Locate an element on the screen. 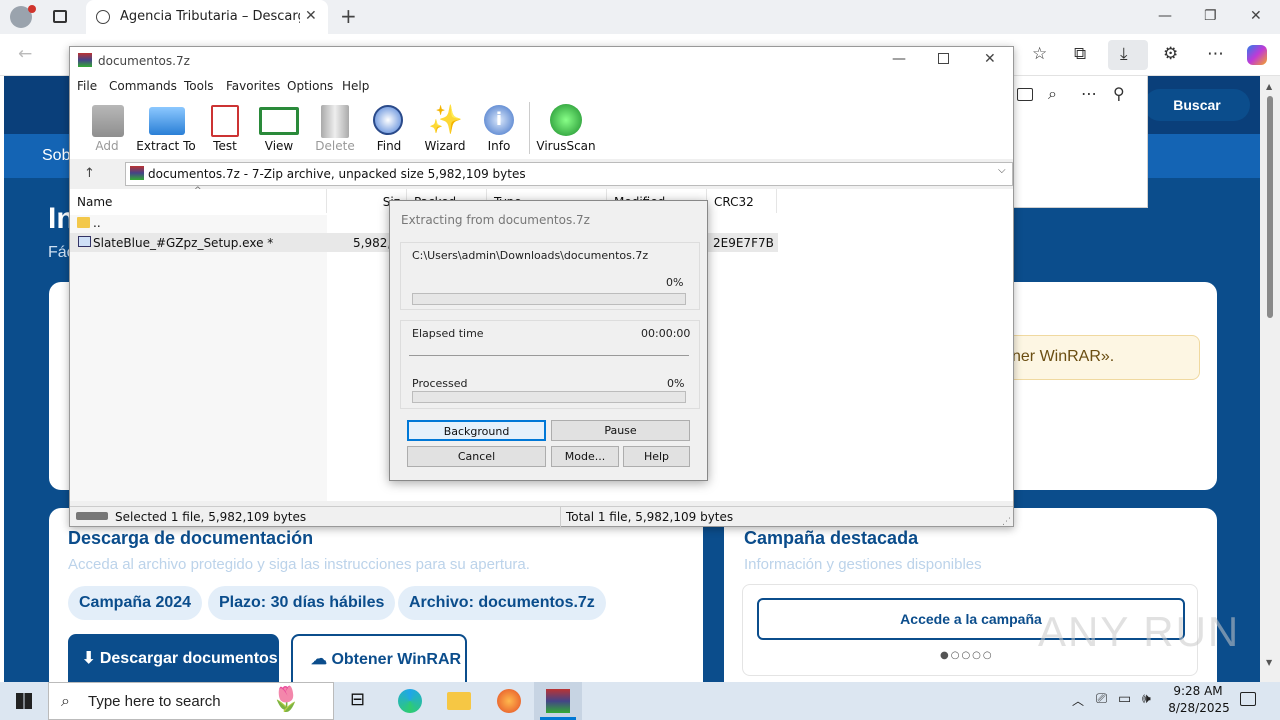 This screenshot has height=720, width=1280. toolbar-virusscan: VirusScan is located at coordinates (566, 146).